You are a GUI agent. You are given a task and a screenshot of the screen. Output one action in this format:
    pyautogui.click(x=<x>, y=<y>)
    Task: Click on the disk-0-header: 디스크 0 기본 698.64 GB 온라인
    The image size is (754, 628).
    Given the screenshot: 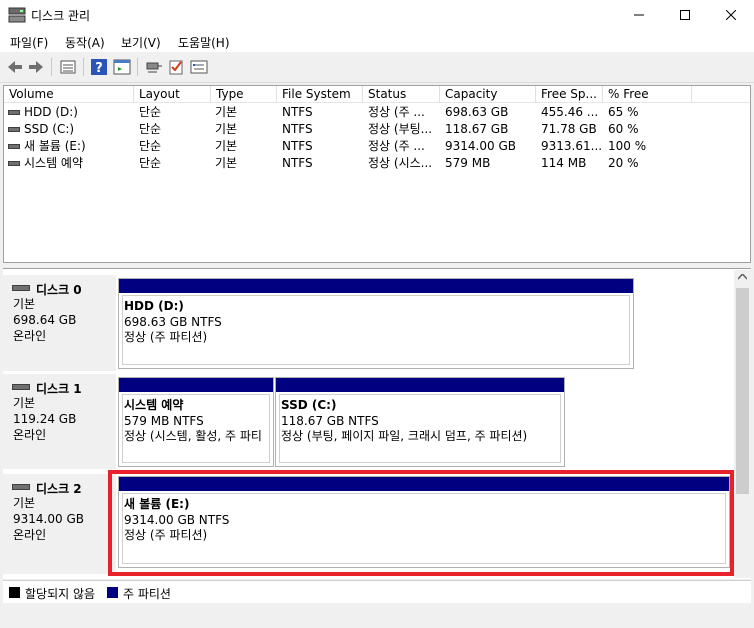 What is the action you would take?
    pyautogui.click(x=59, y=323)
    